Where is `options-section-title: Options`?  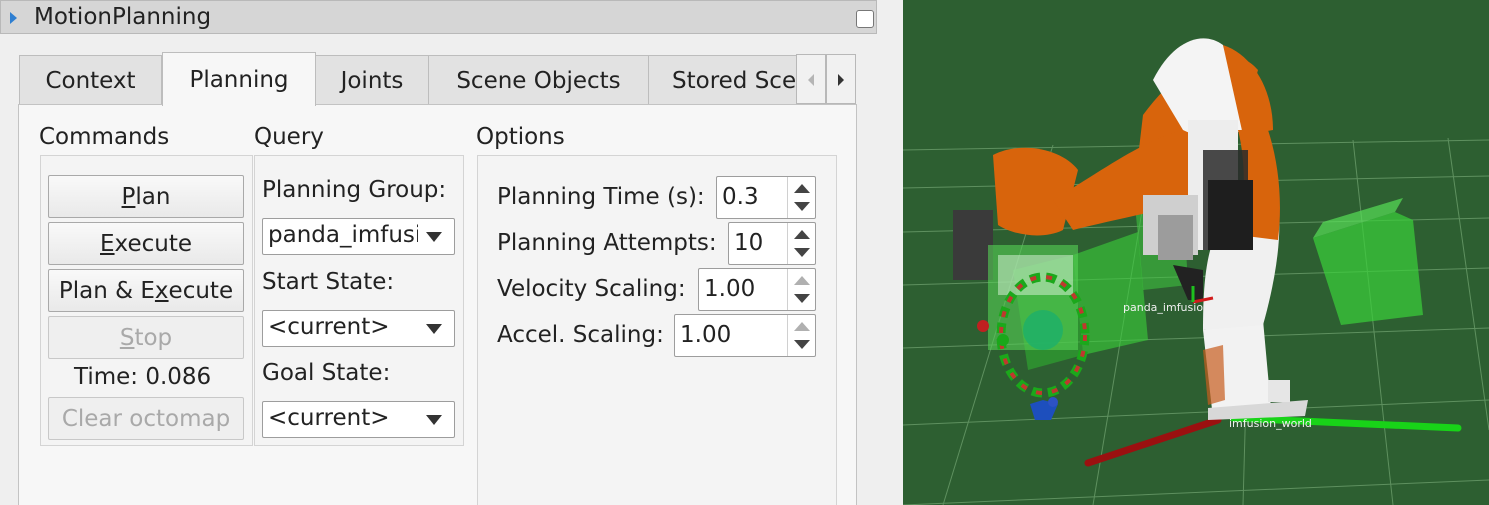 options-section-title: Options is located at coordinates (520, 137).